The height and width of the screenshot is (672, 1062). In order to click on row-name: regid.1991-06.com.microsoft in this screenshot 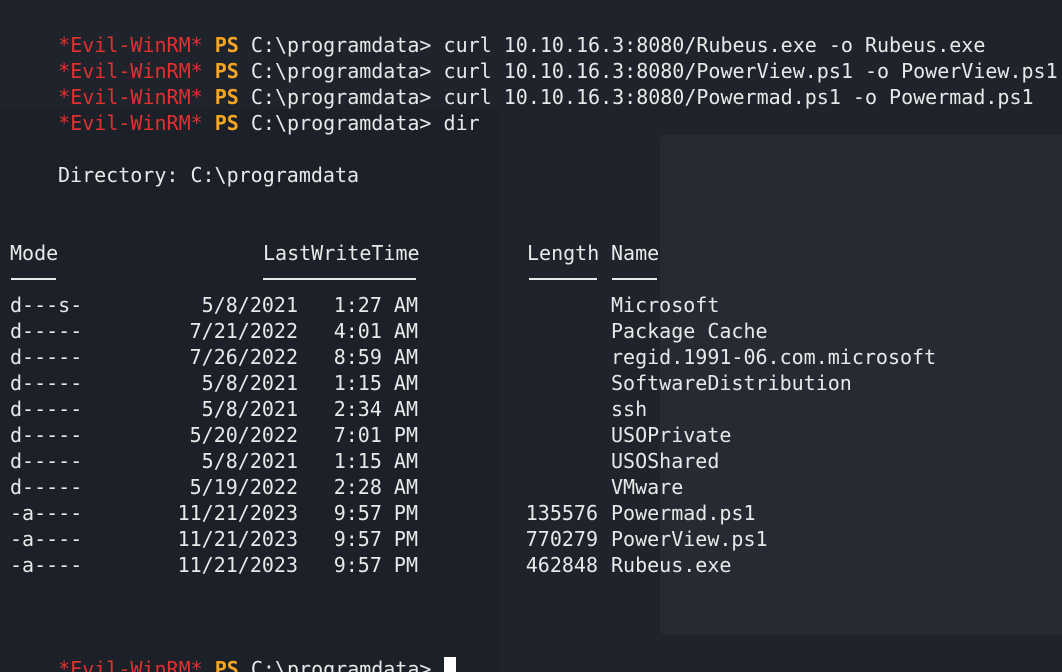, I will do `click(774, 357)`.